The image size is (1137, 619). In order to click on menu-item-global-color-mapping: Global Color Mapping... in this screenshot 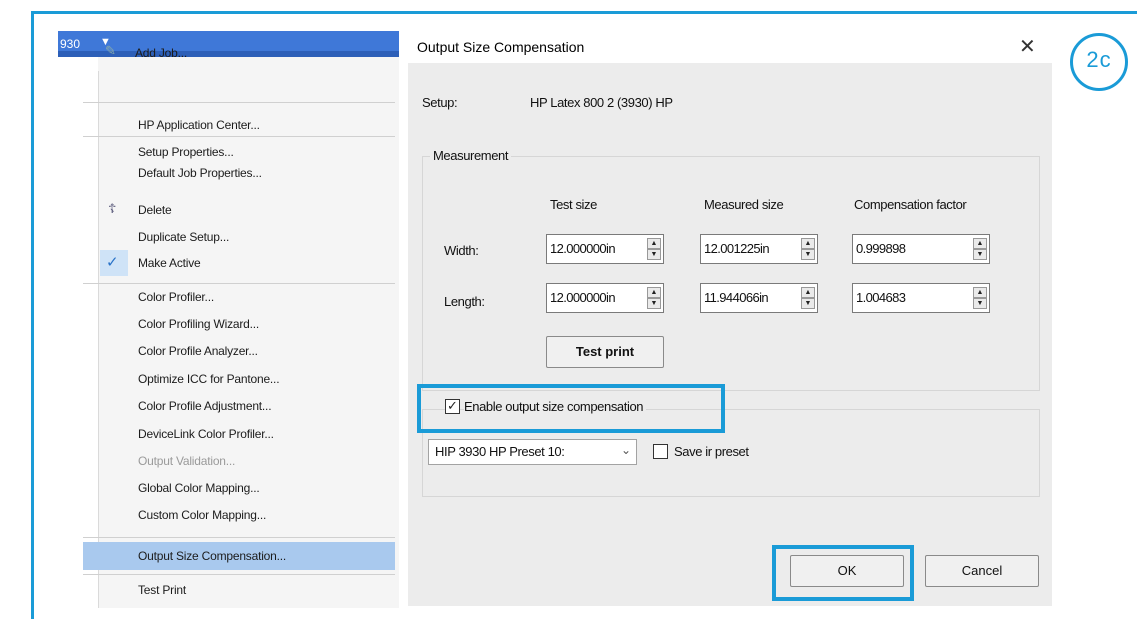, I will do `click(250, 492)`.